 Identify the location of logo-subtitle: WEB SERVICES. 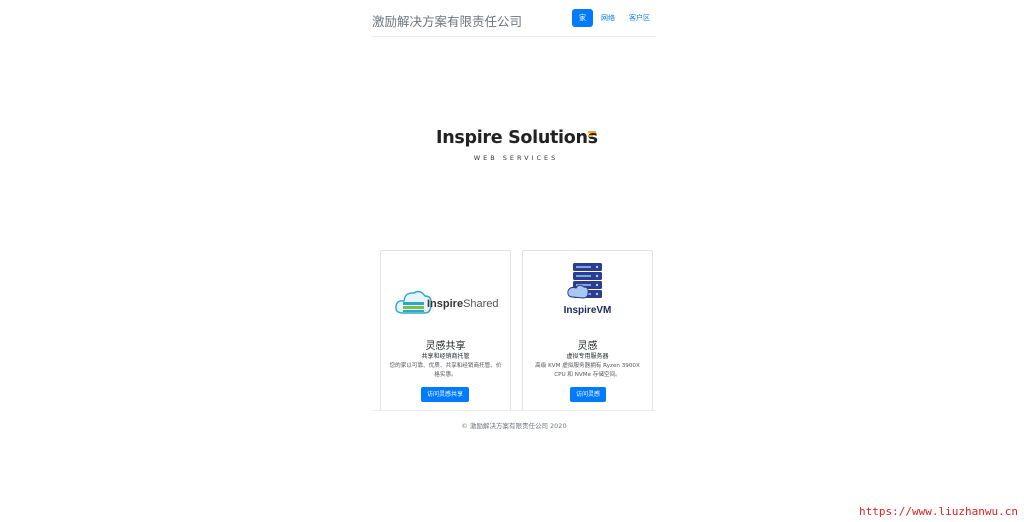
(516, 158).